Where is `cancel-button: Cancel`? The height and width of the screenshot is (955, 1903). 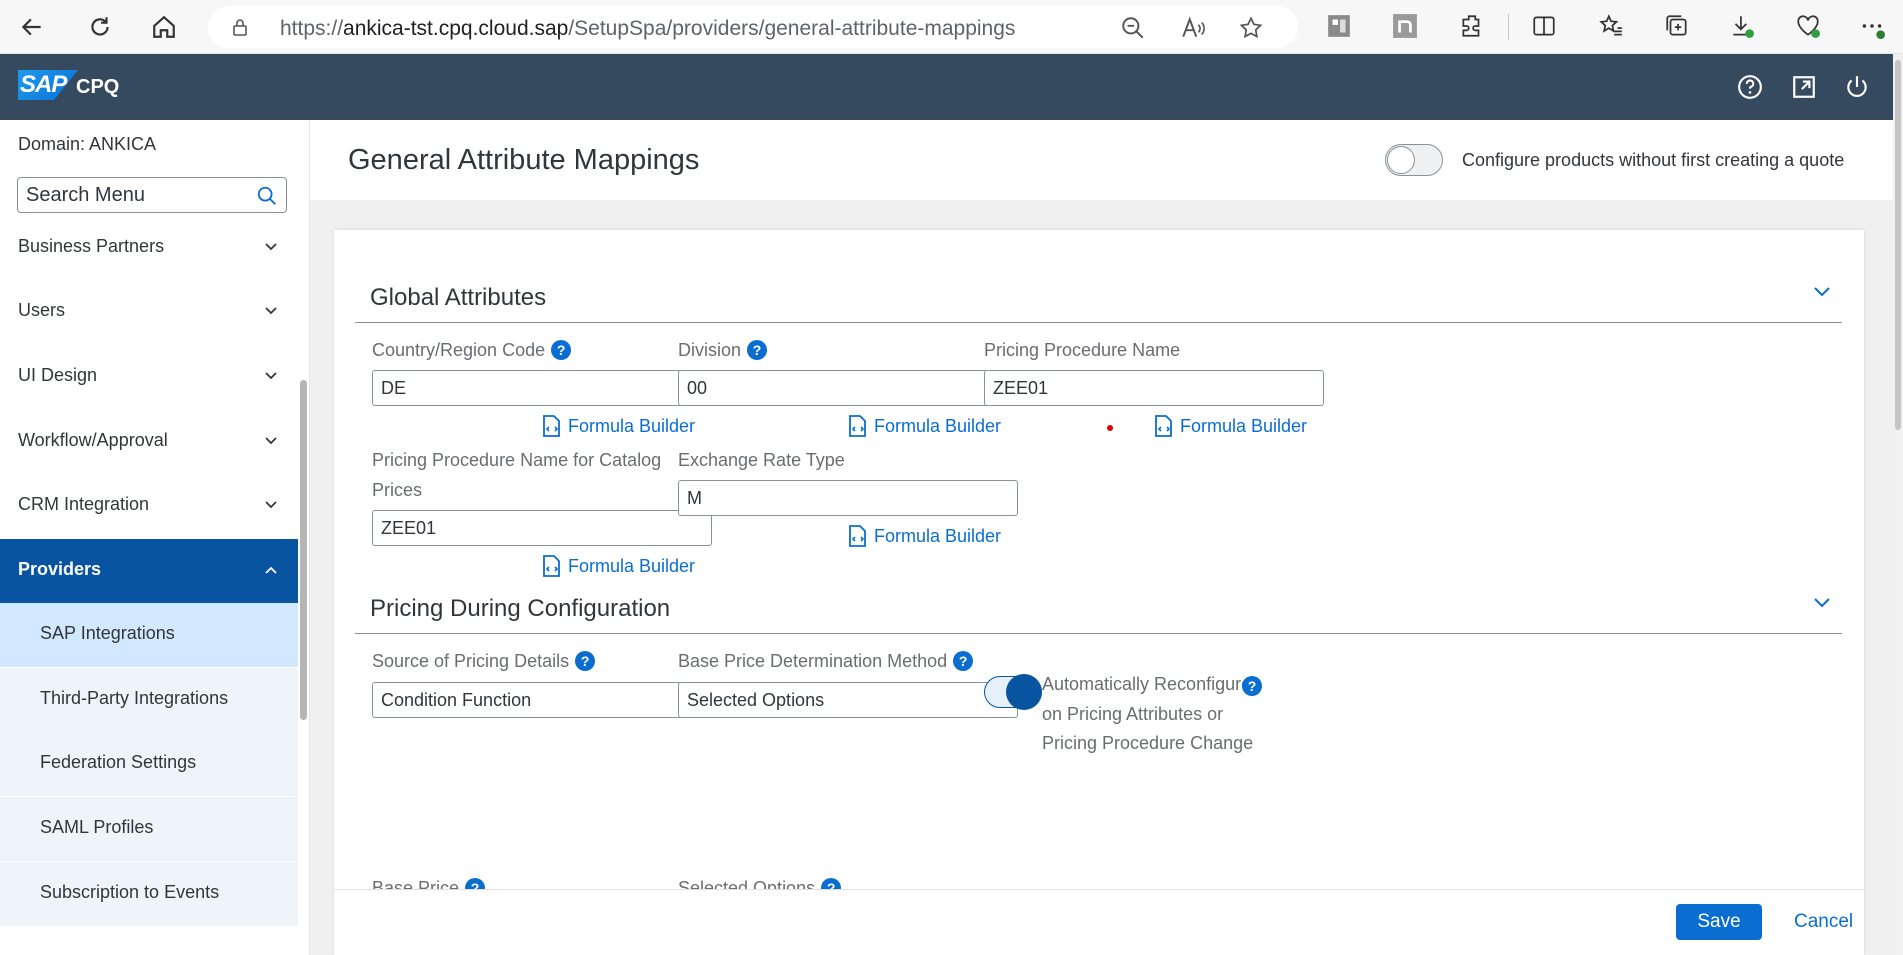
cancel-button: Cancel is located at coordinates (1823, 922).